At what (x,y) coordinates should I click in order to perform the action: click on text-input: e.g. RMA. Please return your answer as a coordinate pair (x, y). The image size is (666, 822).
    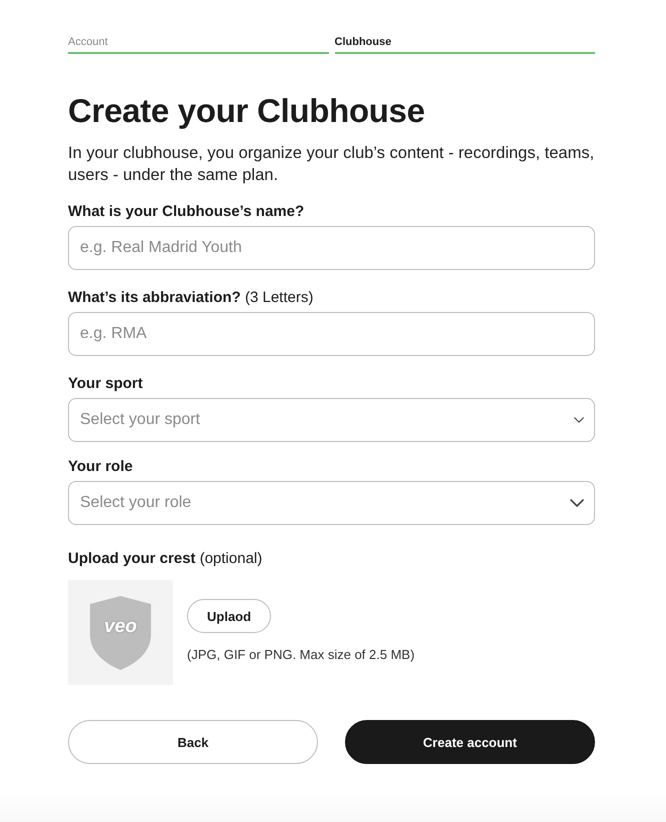
    Looking at the image, I should click on (331, 334).